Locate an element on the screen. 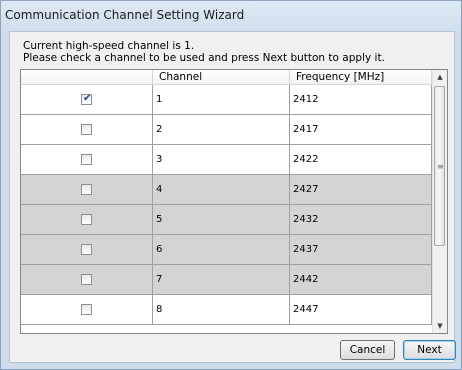 This screenshot has width=462, height=370. current-channel-text: Current high-speed channel is 1. is located at coordinates (109, 46).